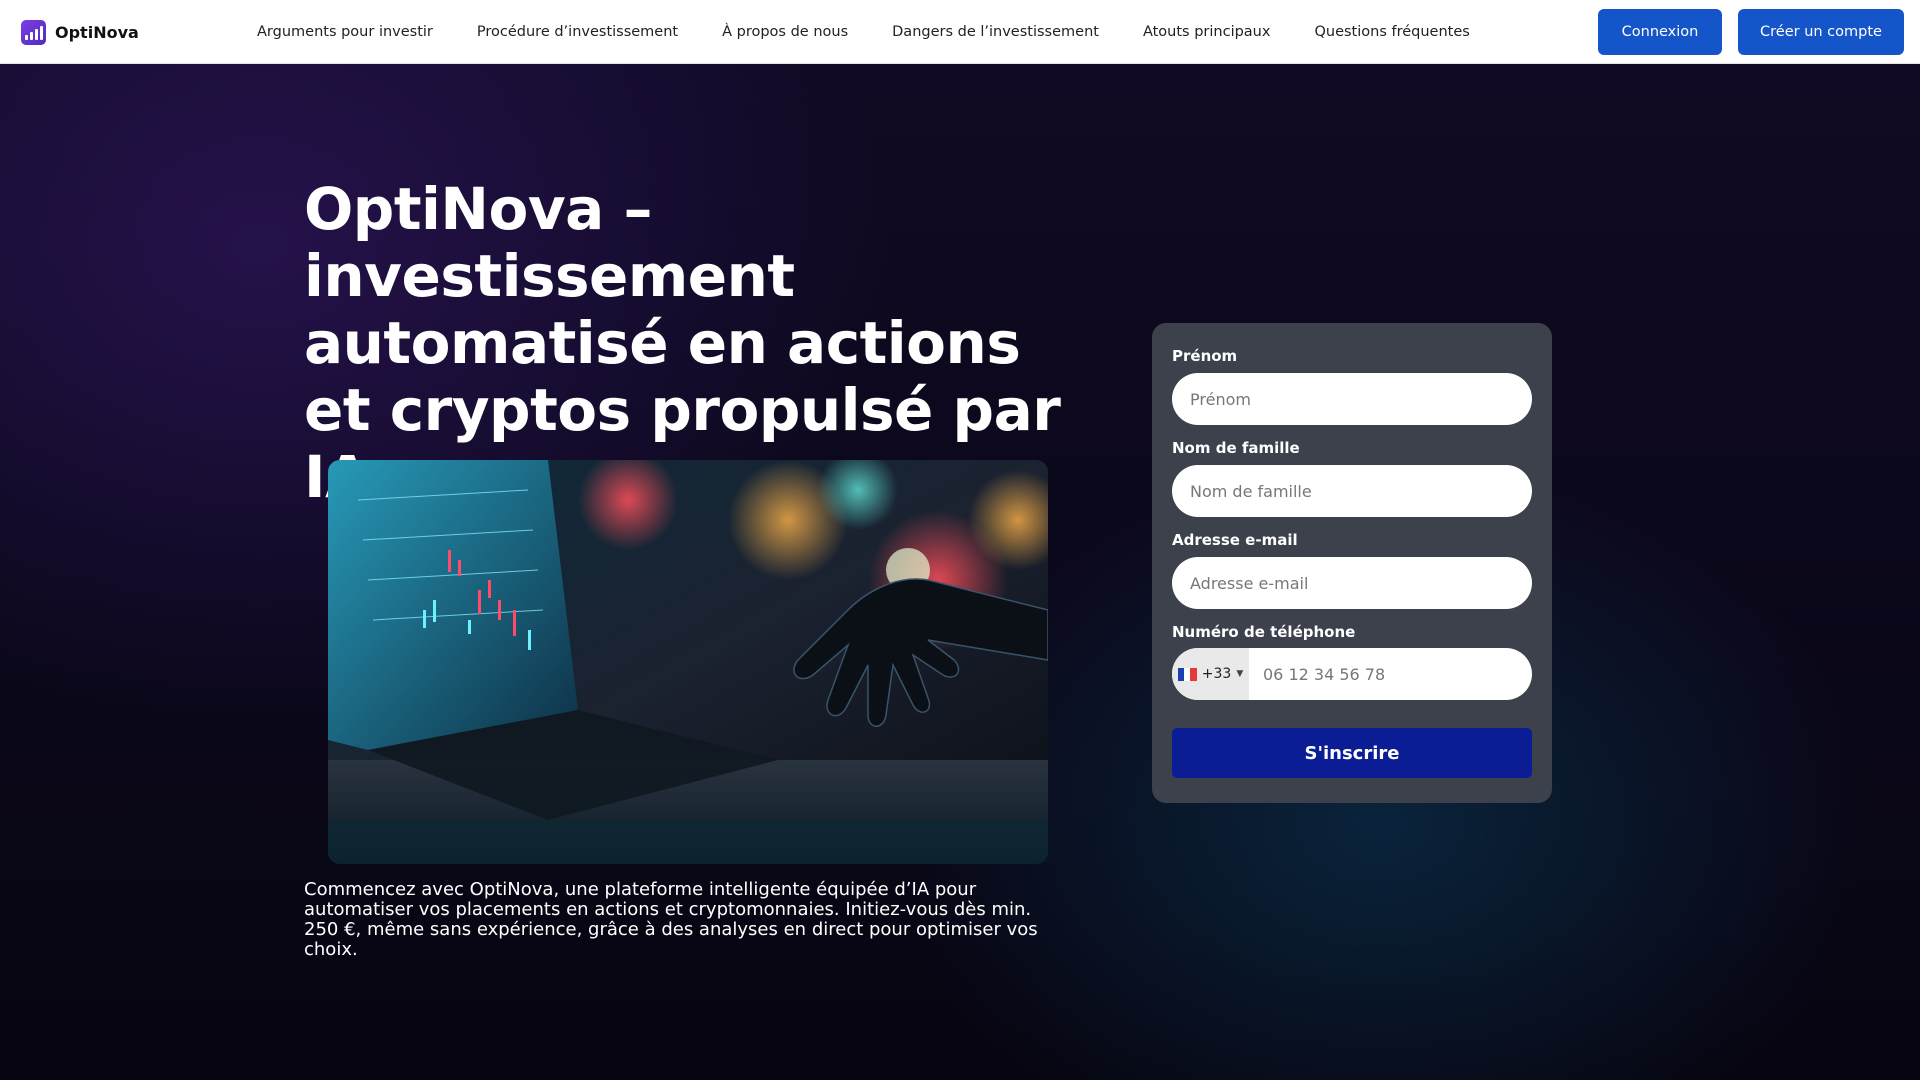 This screenshot has width=1920, height=1080. What do you see at coordinates (1205, 356) in the screenshot?
I see `first-name-label: Prénom` at bounding box center [1205, 356].